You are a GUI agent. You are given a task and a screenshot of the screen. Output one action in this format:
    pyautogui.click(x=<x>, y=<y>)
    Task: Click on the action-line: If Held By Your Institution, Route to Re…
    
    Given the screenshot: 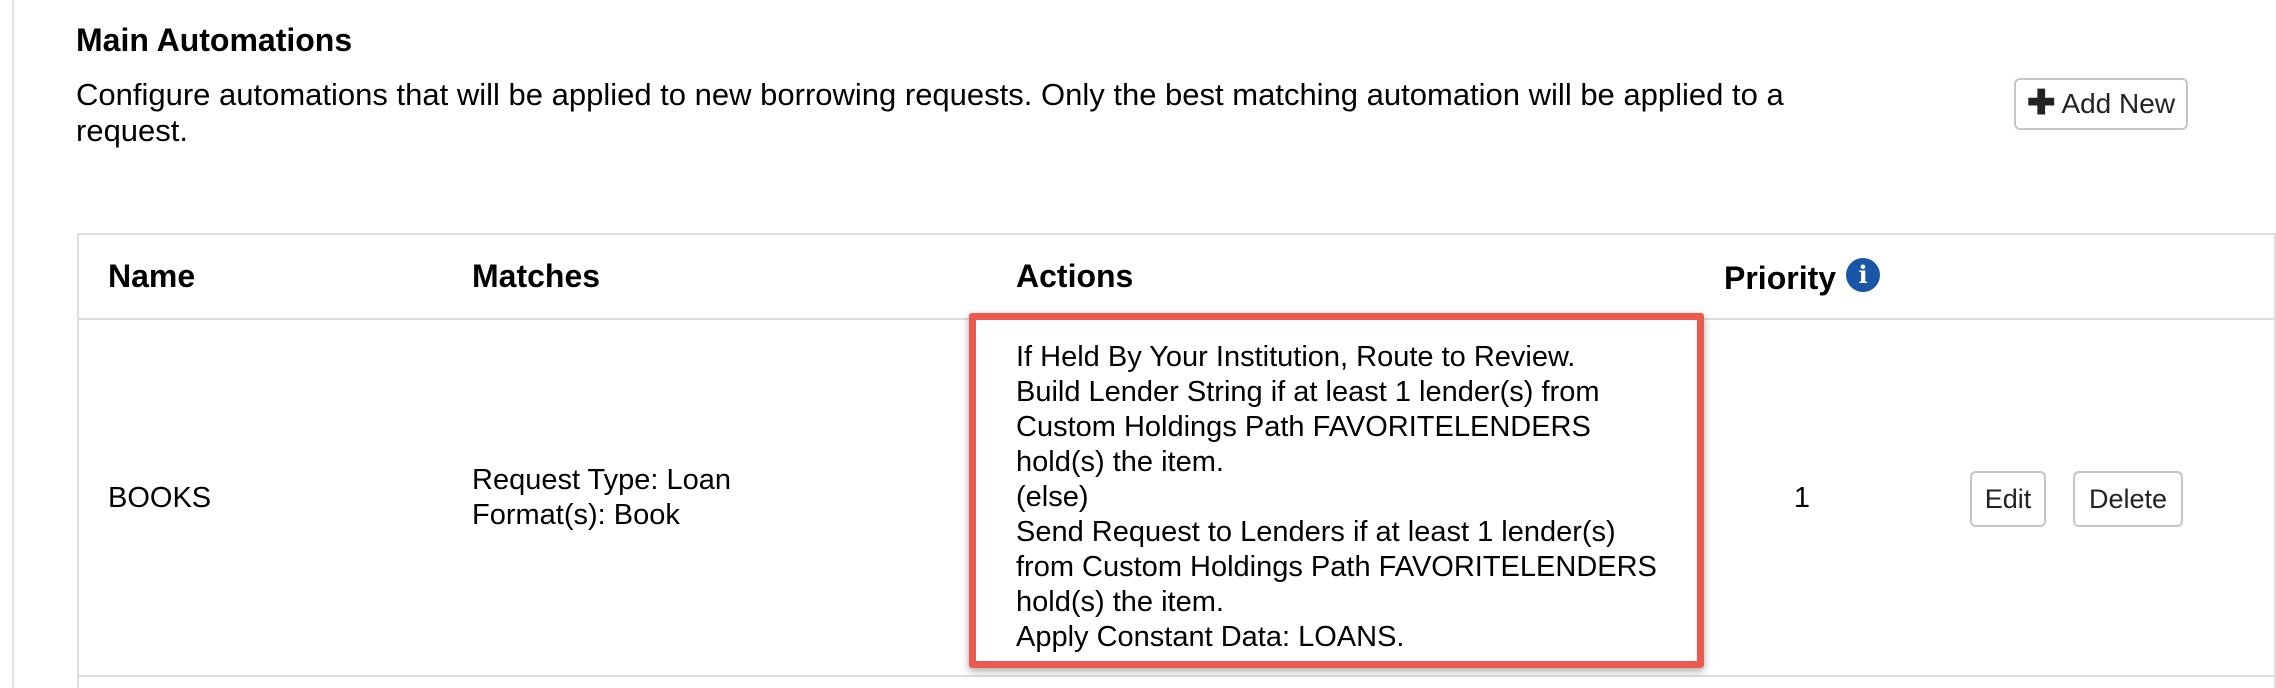 What is the action you would take?
    pyautogui.click(x=1296, y=357)
    